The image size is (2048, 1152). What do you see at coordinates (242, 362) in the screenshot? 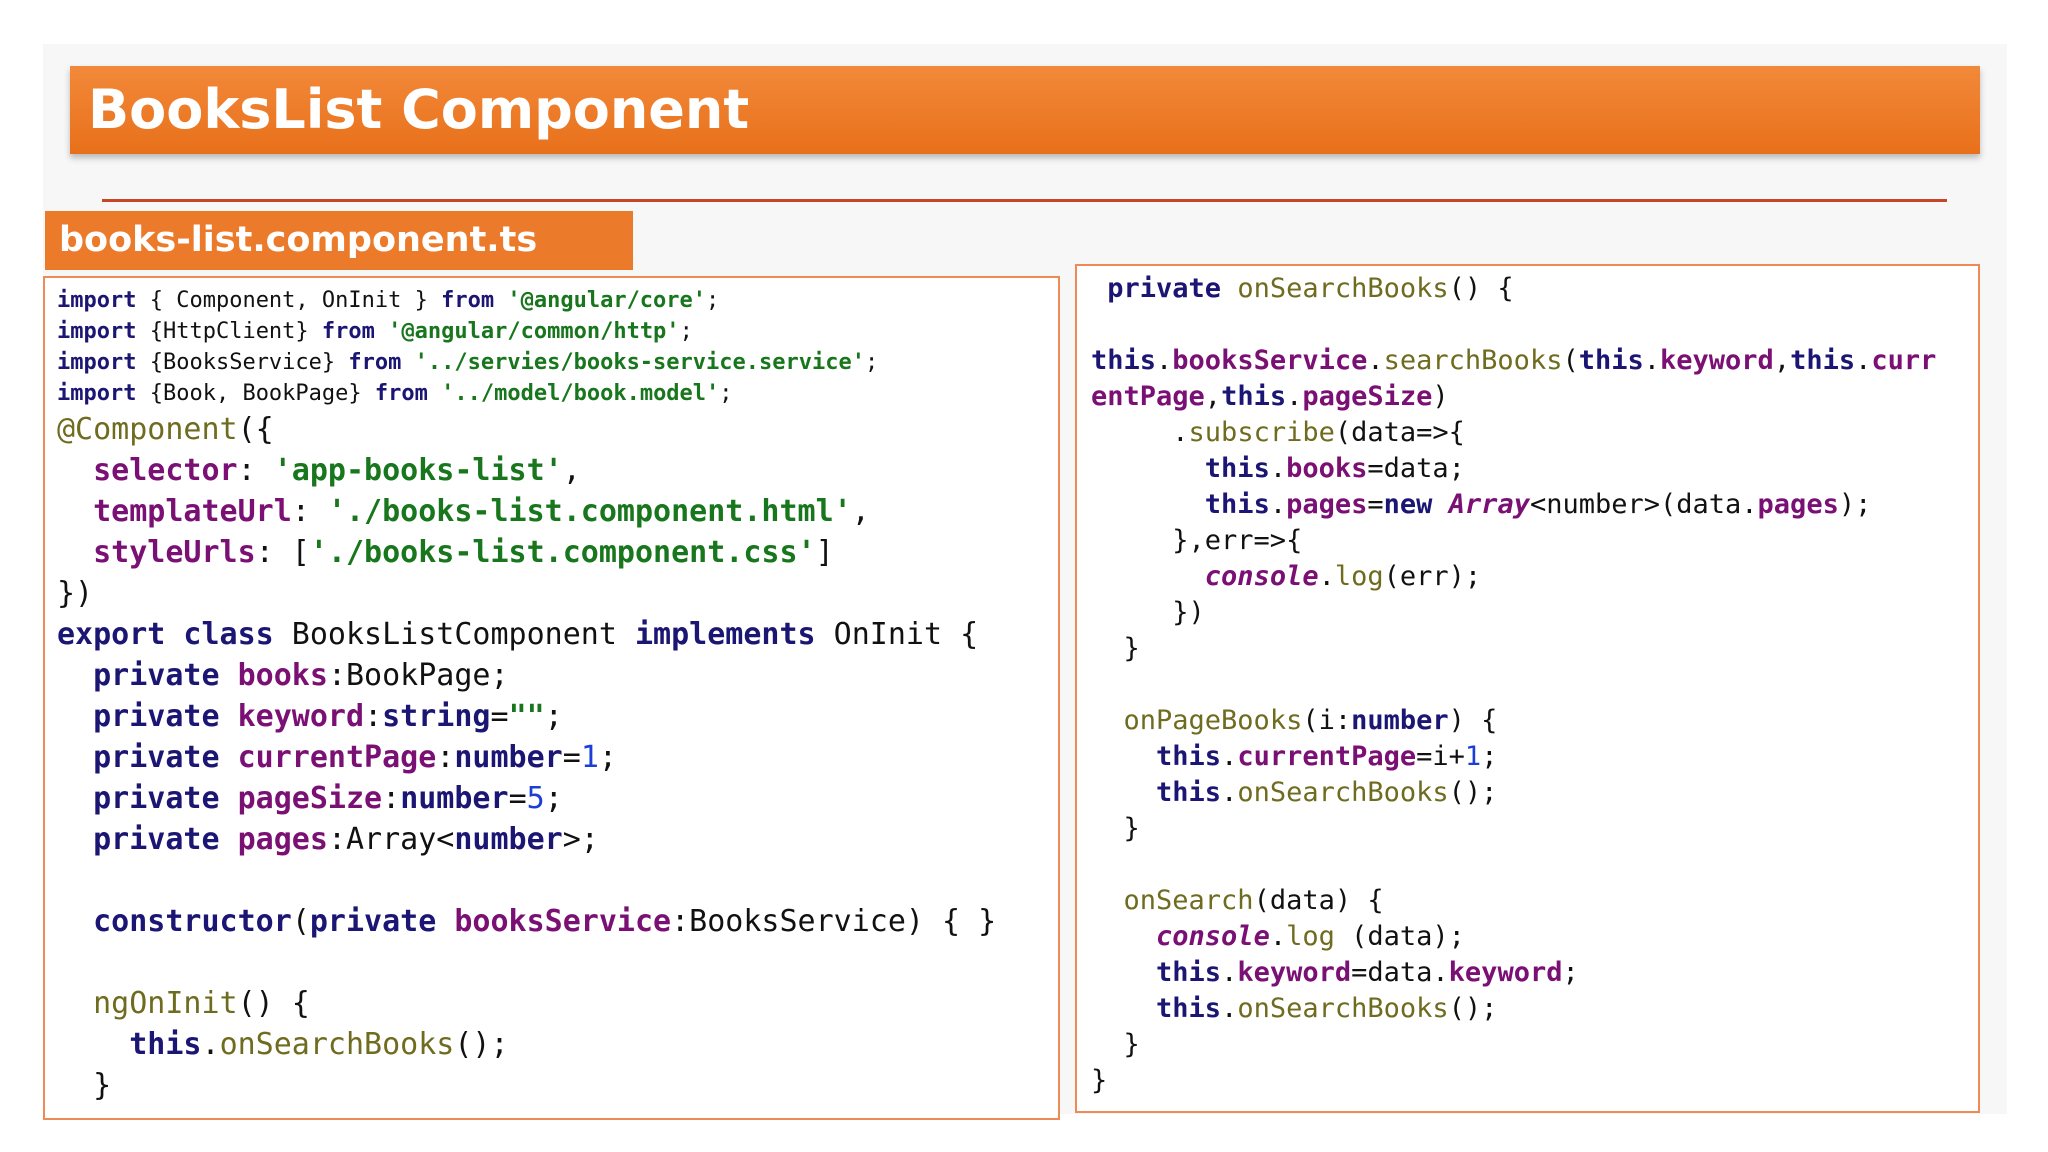
I see `code-token: {BooksService}` at bounding box center [242, 362].